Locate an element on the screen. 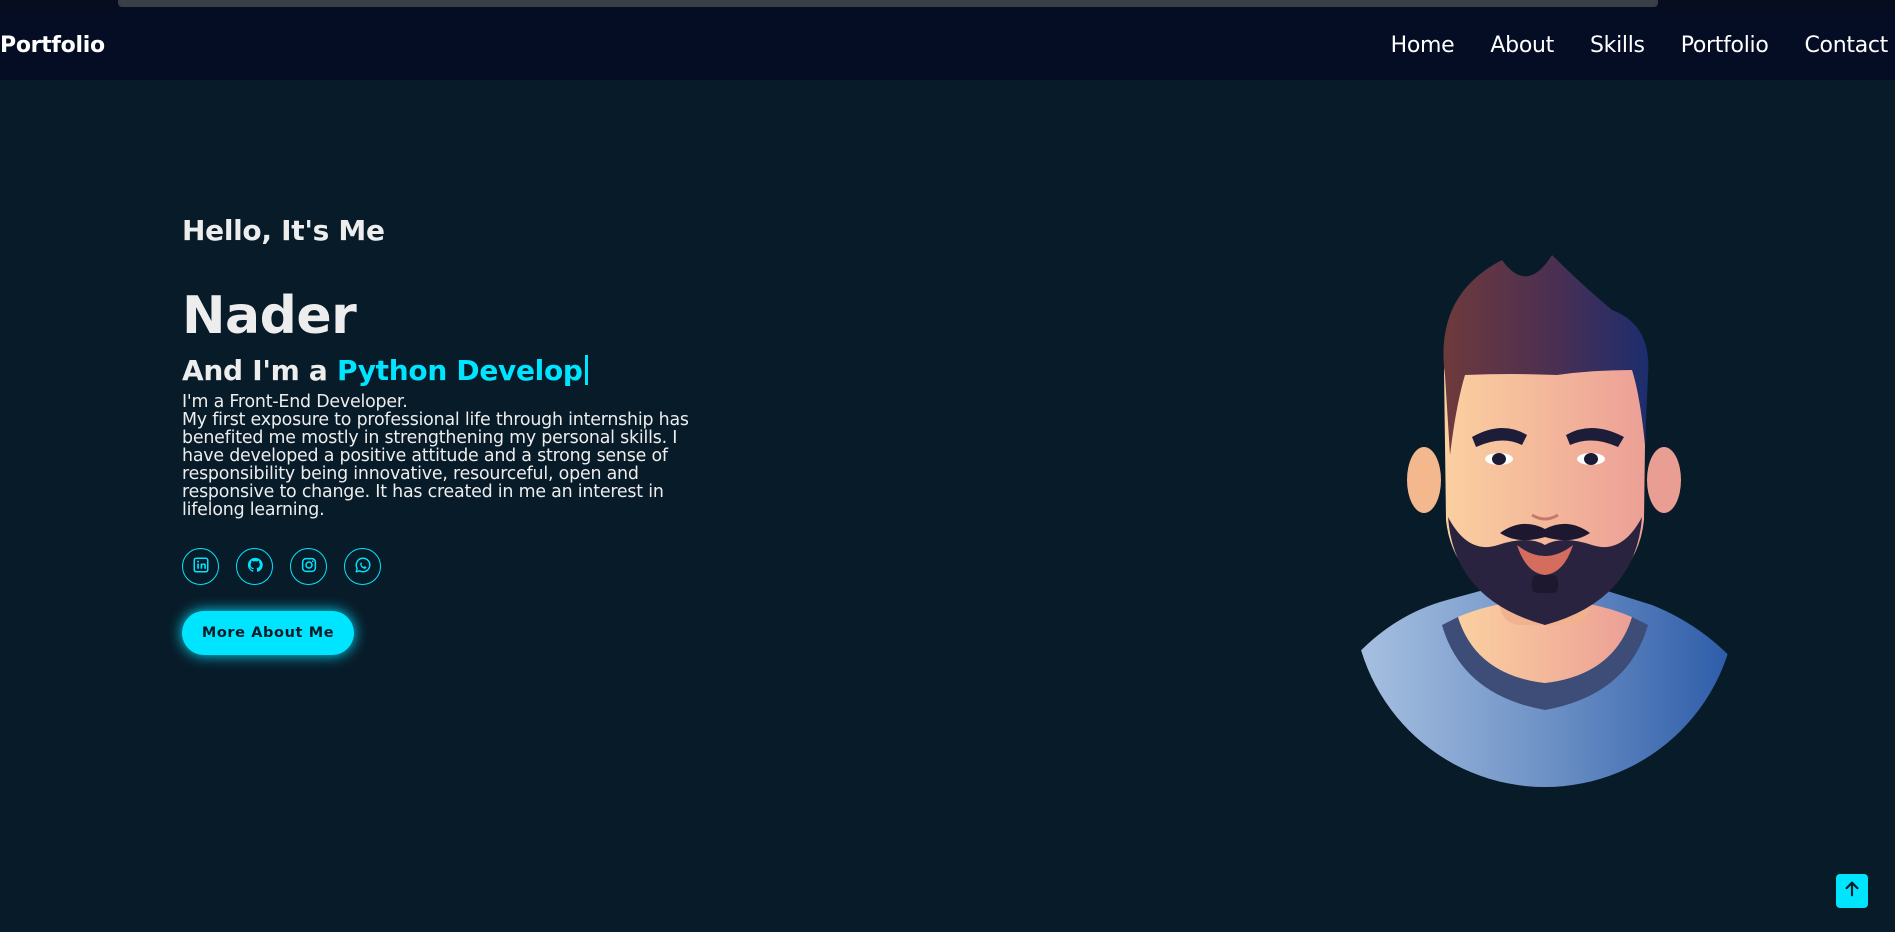 The width and height of the screenshot is (1895, 932). nav-portfolio: Portfolio is located at coordinates (1725, 45).